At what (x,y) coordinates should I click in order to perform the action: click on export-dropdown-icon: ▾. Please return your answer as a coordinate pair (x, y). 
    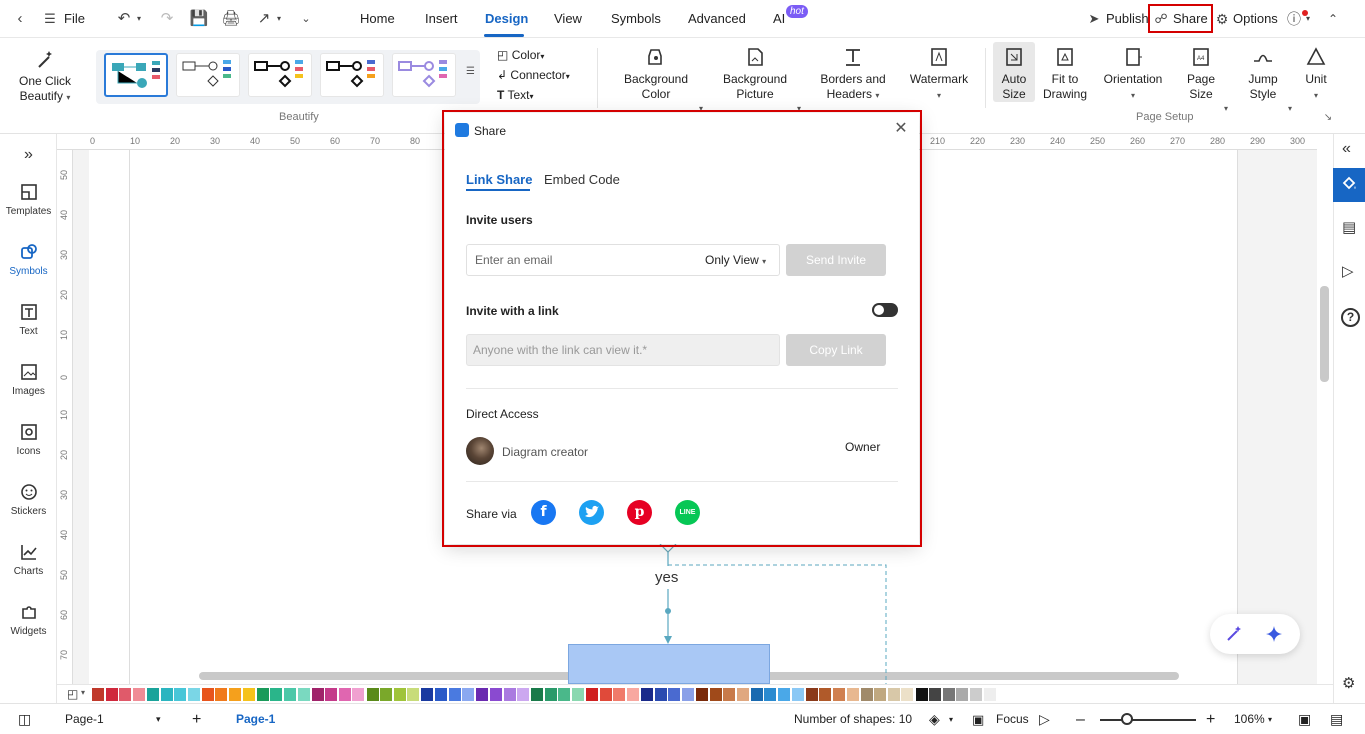
    Looking at the image, I should click on (279, 19).